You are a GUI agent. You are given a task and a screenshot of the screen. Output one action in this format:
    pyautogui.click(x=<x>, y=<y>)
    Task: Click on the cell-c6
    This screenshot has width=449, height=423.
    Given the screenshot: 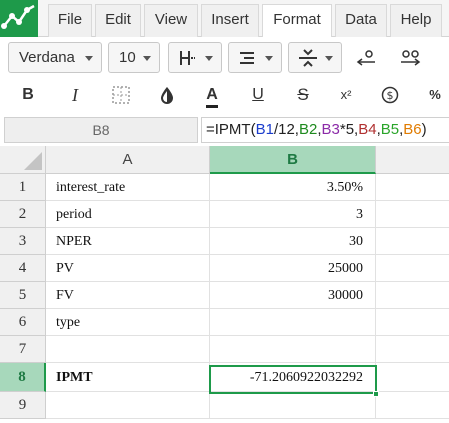 What is the action you would take?
    pyautogui.click(x=412, y=322)
    